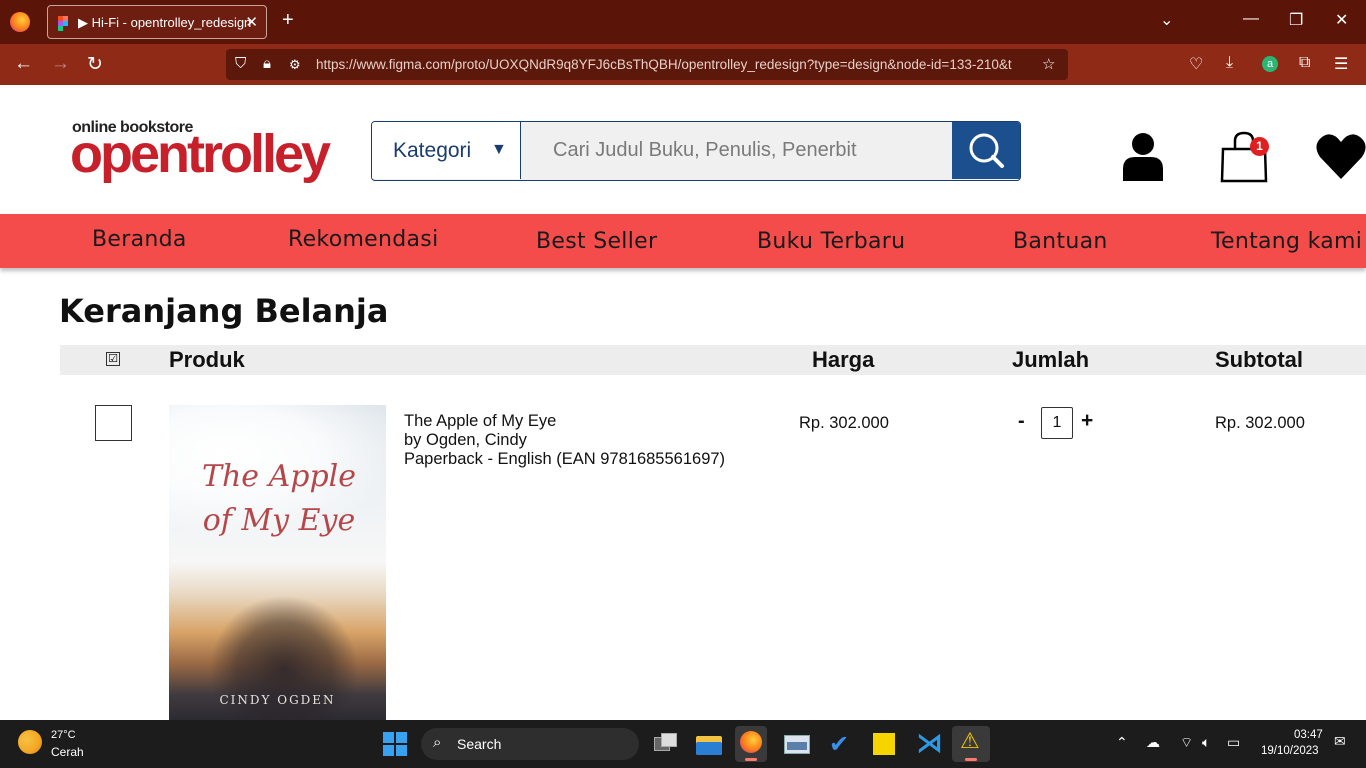  Describe the element at coordinates (1286, 241) in the screenshot. I see `menu-item-tentang-kami: Tentang kami` at that location.